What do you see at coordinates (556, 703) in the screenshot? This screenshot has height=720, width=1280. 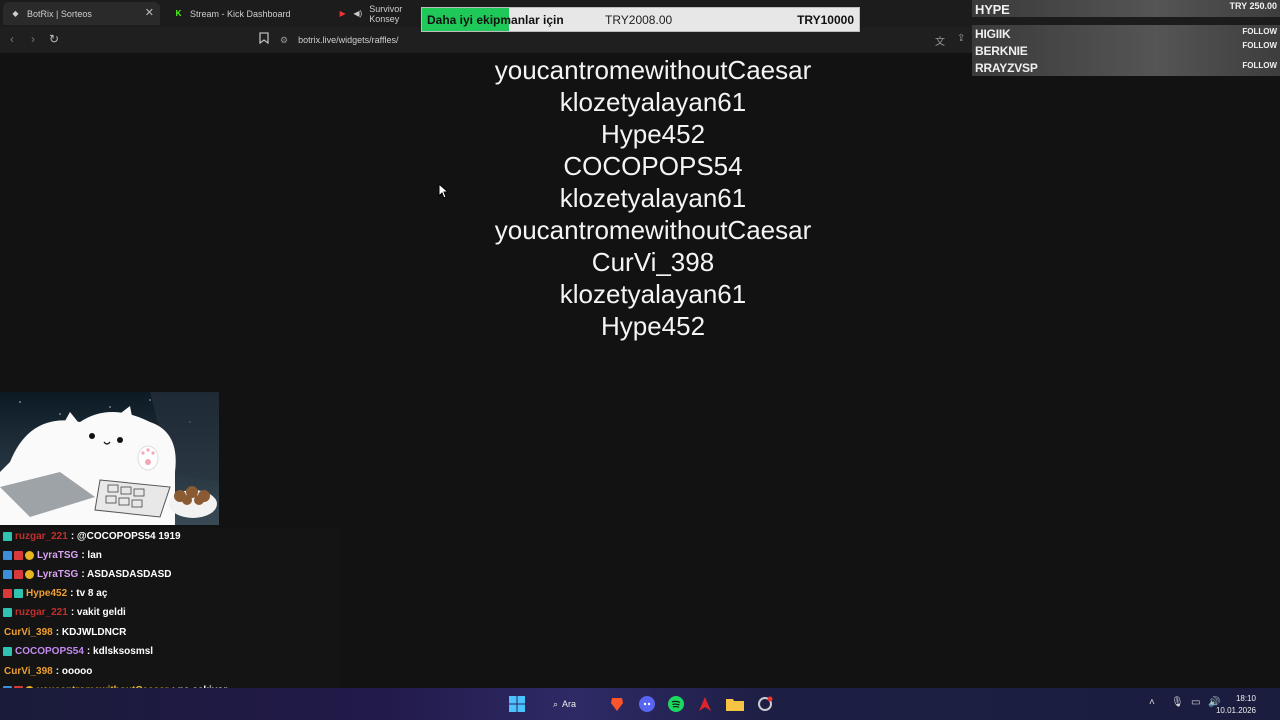 I see `search-icon: ⌕` at bounding box center [556, 703].